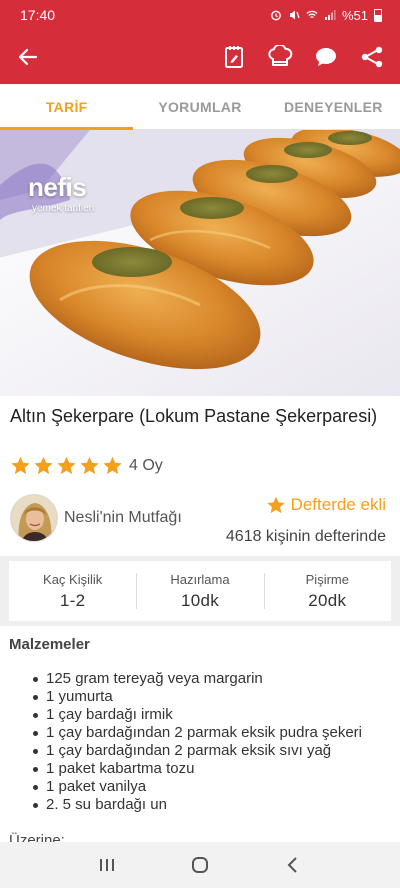 This screenshot has width=400, height=888. I want to click on author-name: Nesli'nin Mutfağı, so click(123, 518).